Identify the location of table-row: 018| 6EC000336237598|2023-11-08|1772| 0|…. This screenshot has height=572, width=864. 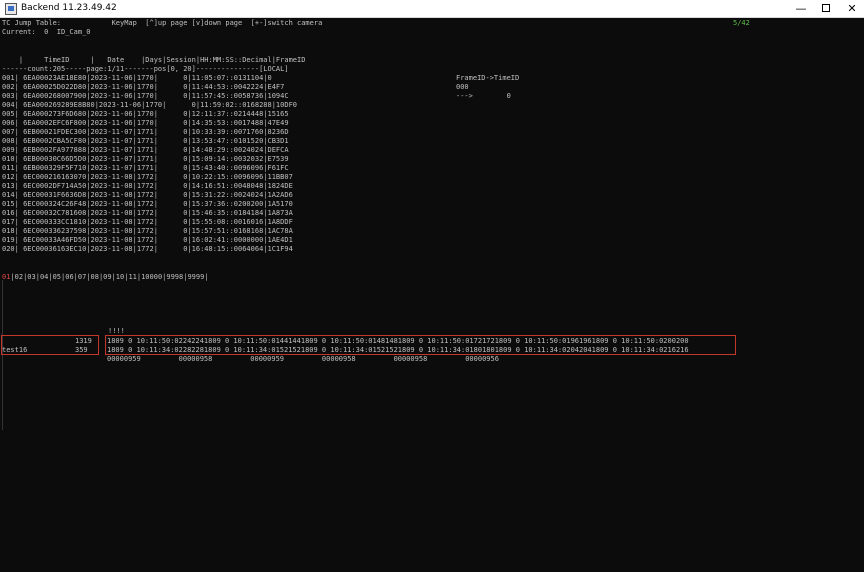
(147, 231).